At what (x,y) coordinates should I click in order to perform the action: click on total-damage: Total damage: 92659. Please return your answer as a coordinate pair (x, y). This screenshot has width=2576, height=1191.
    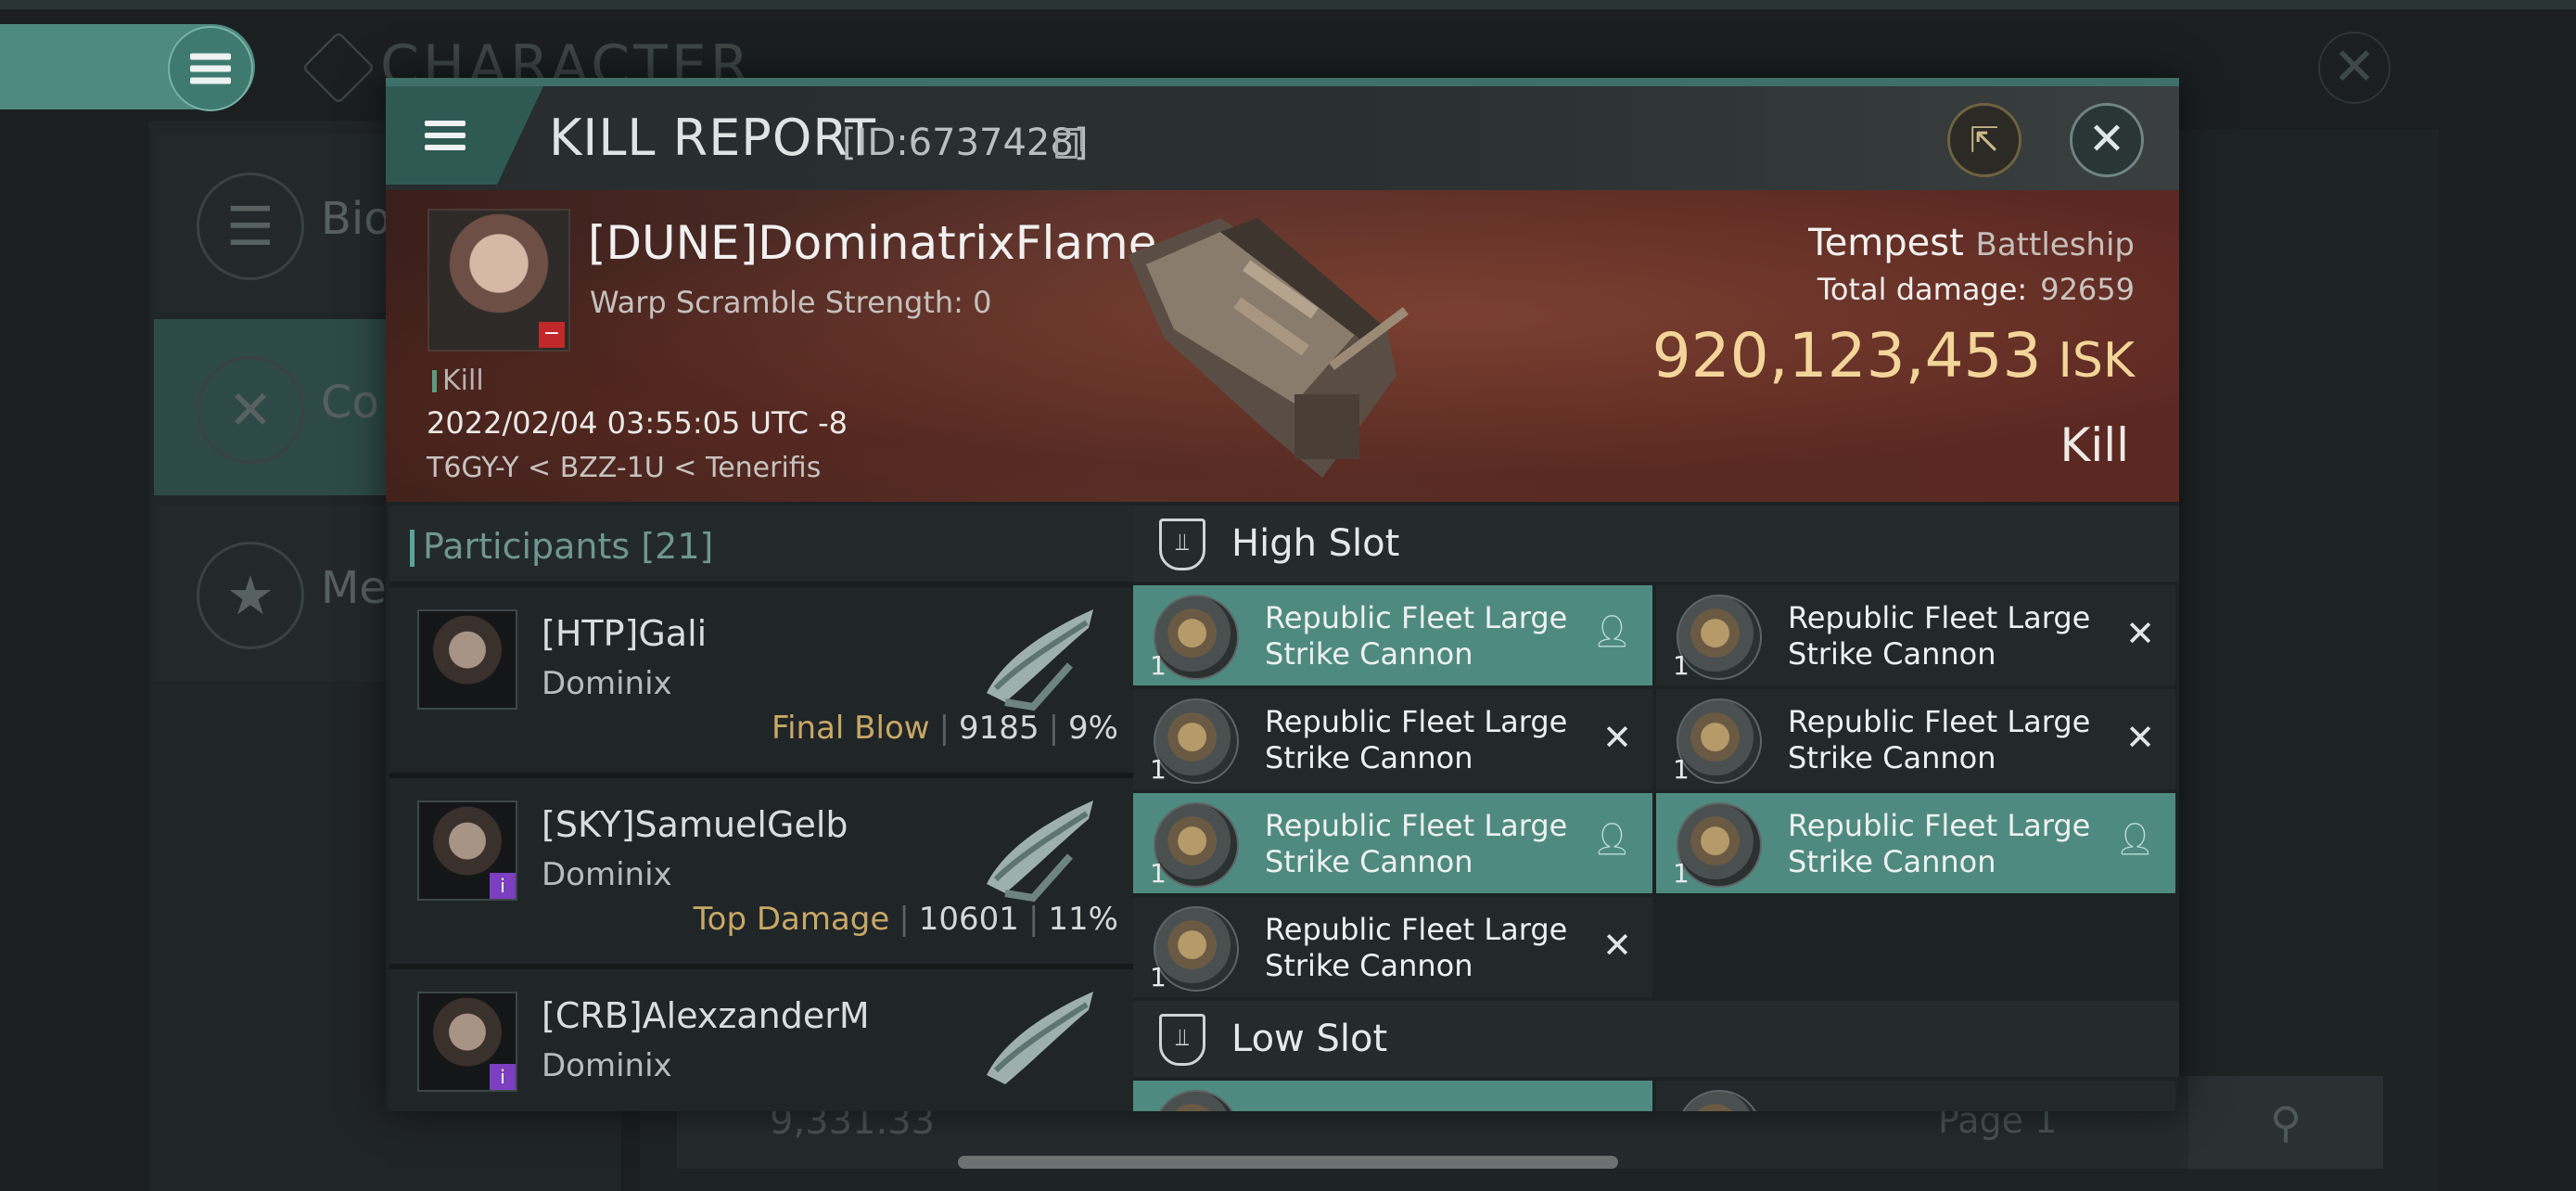
    Looking at the image, I should click on (1976, 289).